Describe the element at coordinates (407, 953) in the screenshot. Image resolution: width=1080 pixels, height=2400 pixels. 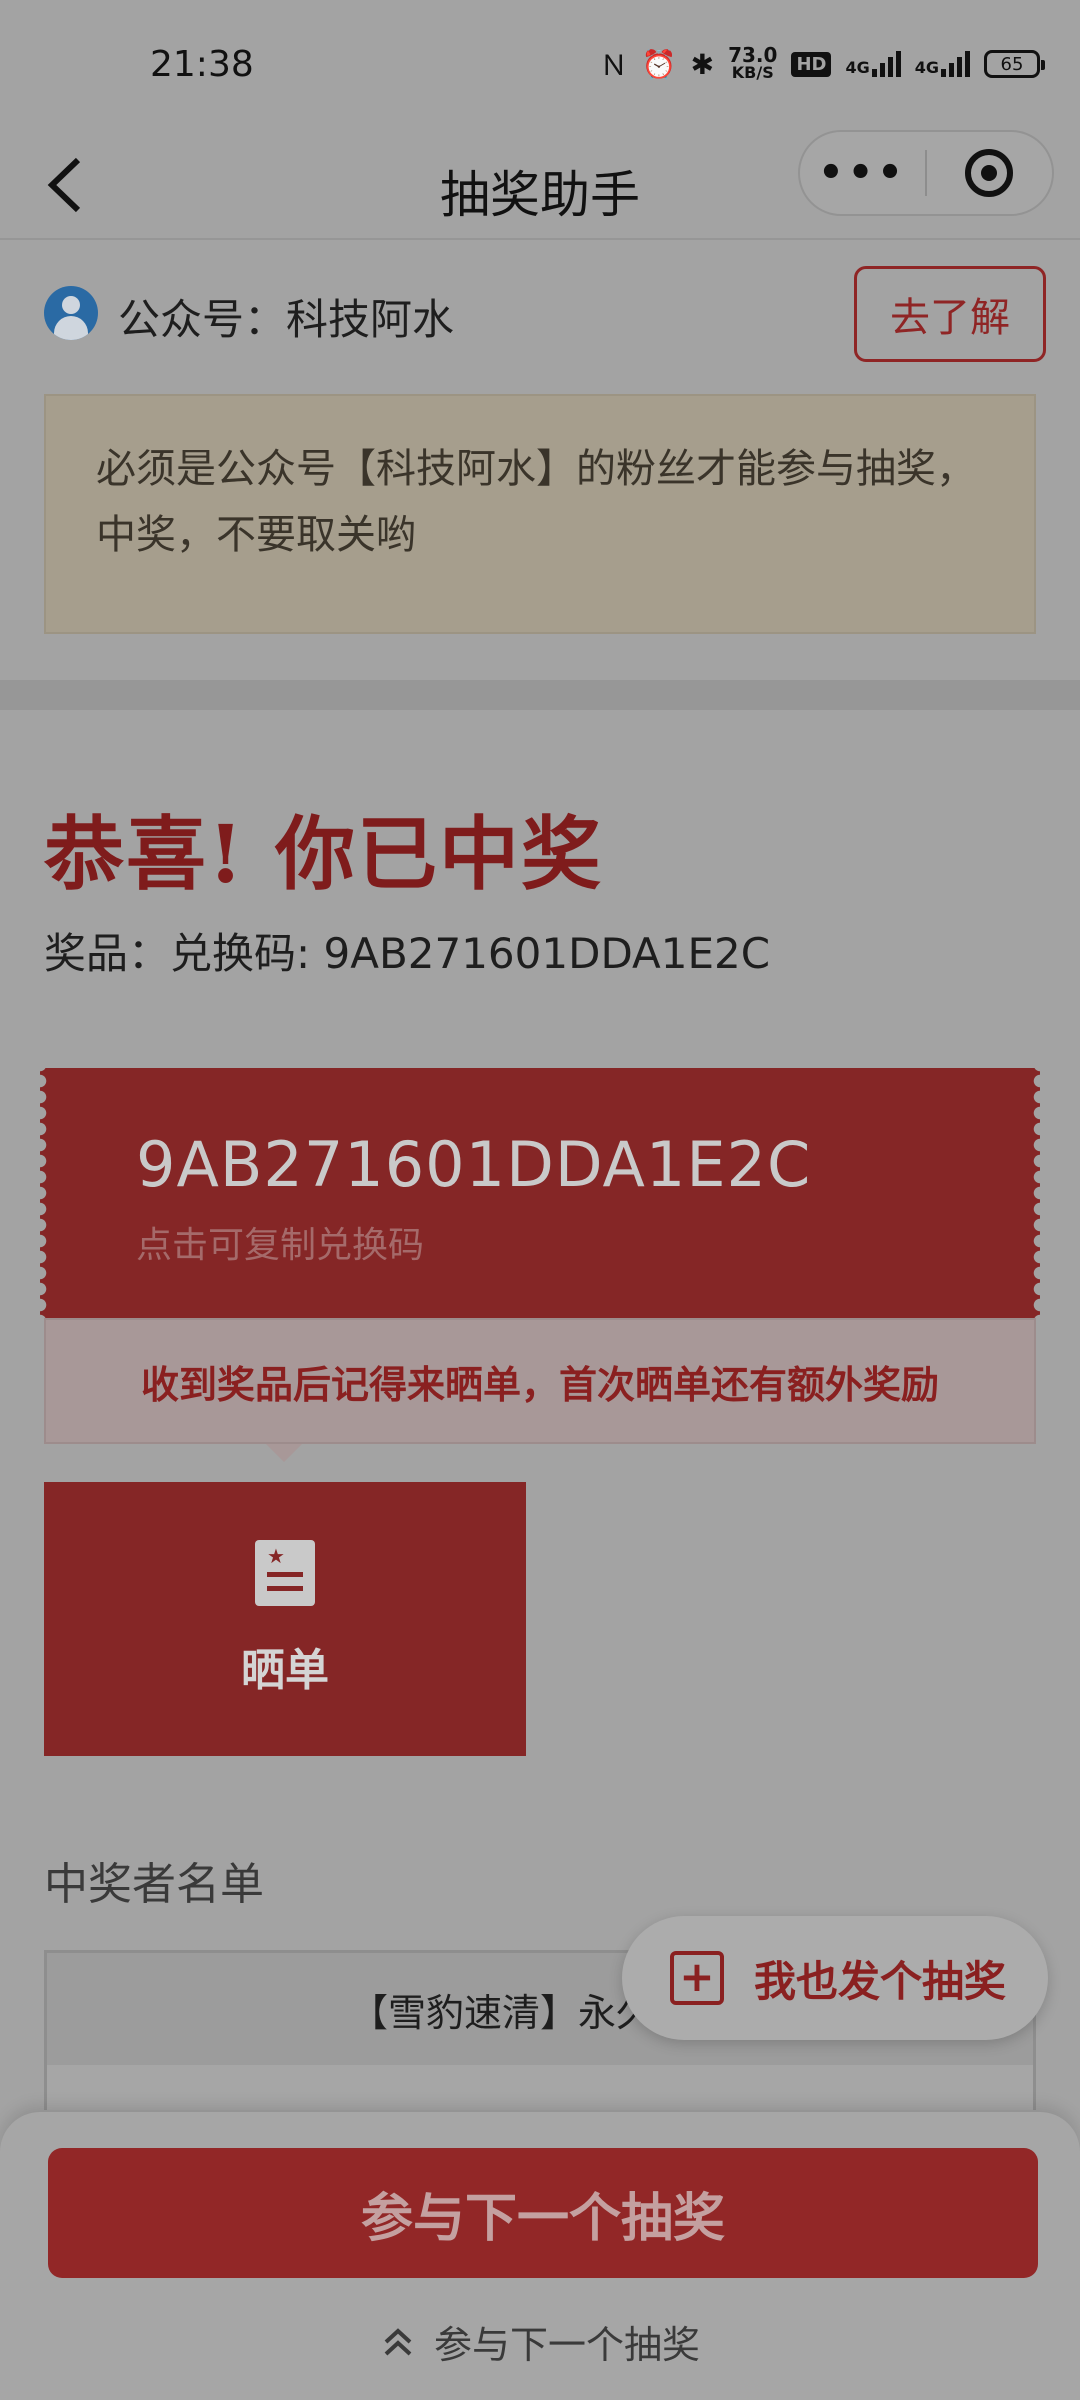
I see `prize-line: 奖品：兑换码: 9AB271601DDA1E2C` at that location.